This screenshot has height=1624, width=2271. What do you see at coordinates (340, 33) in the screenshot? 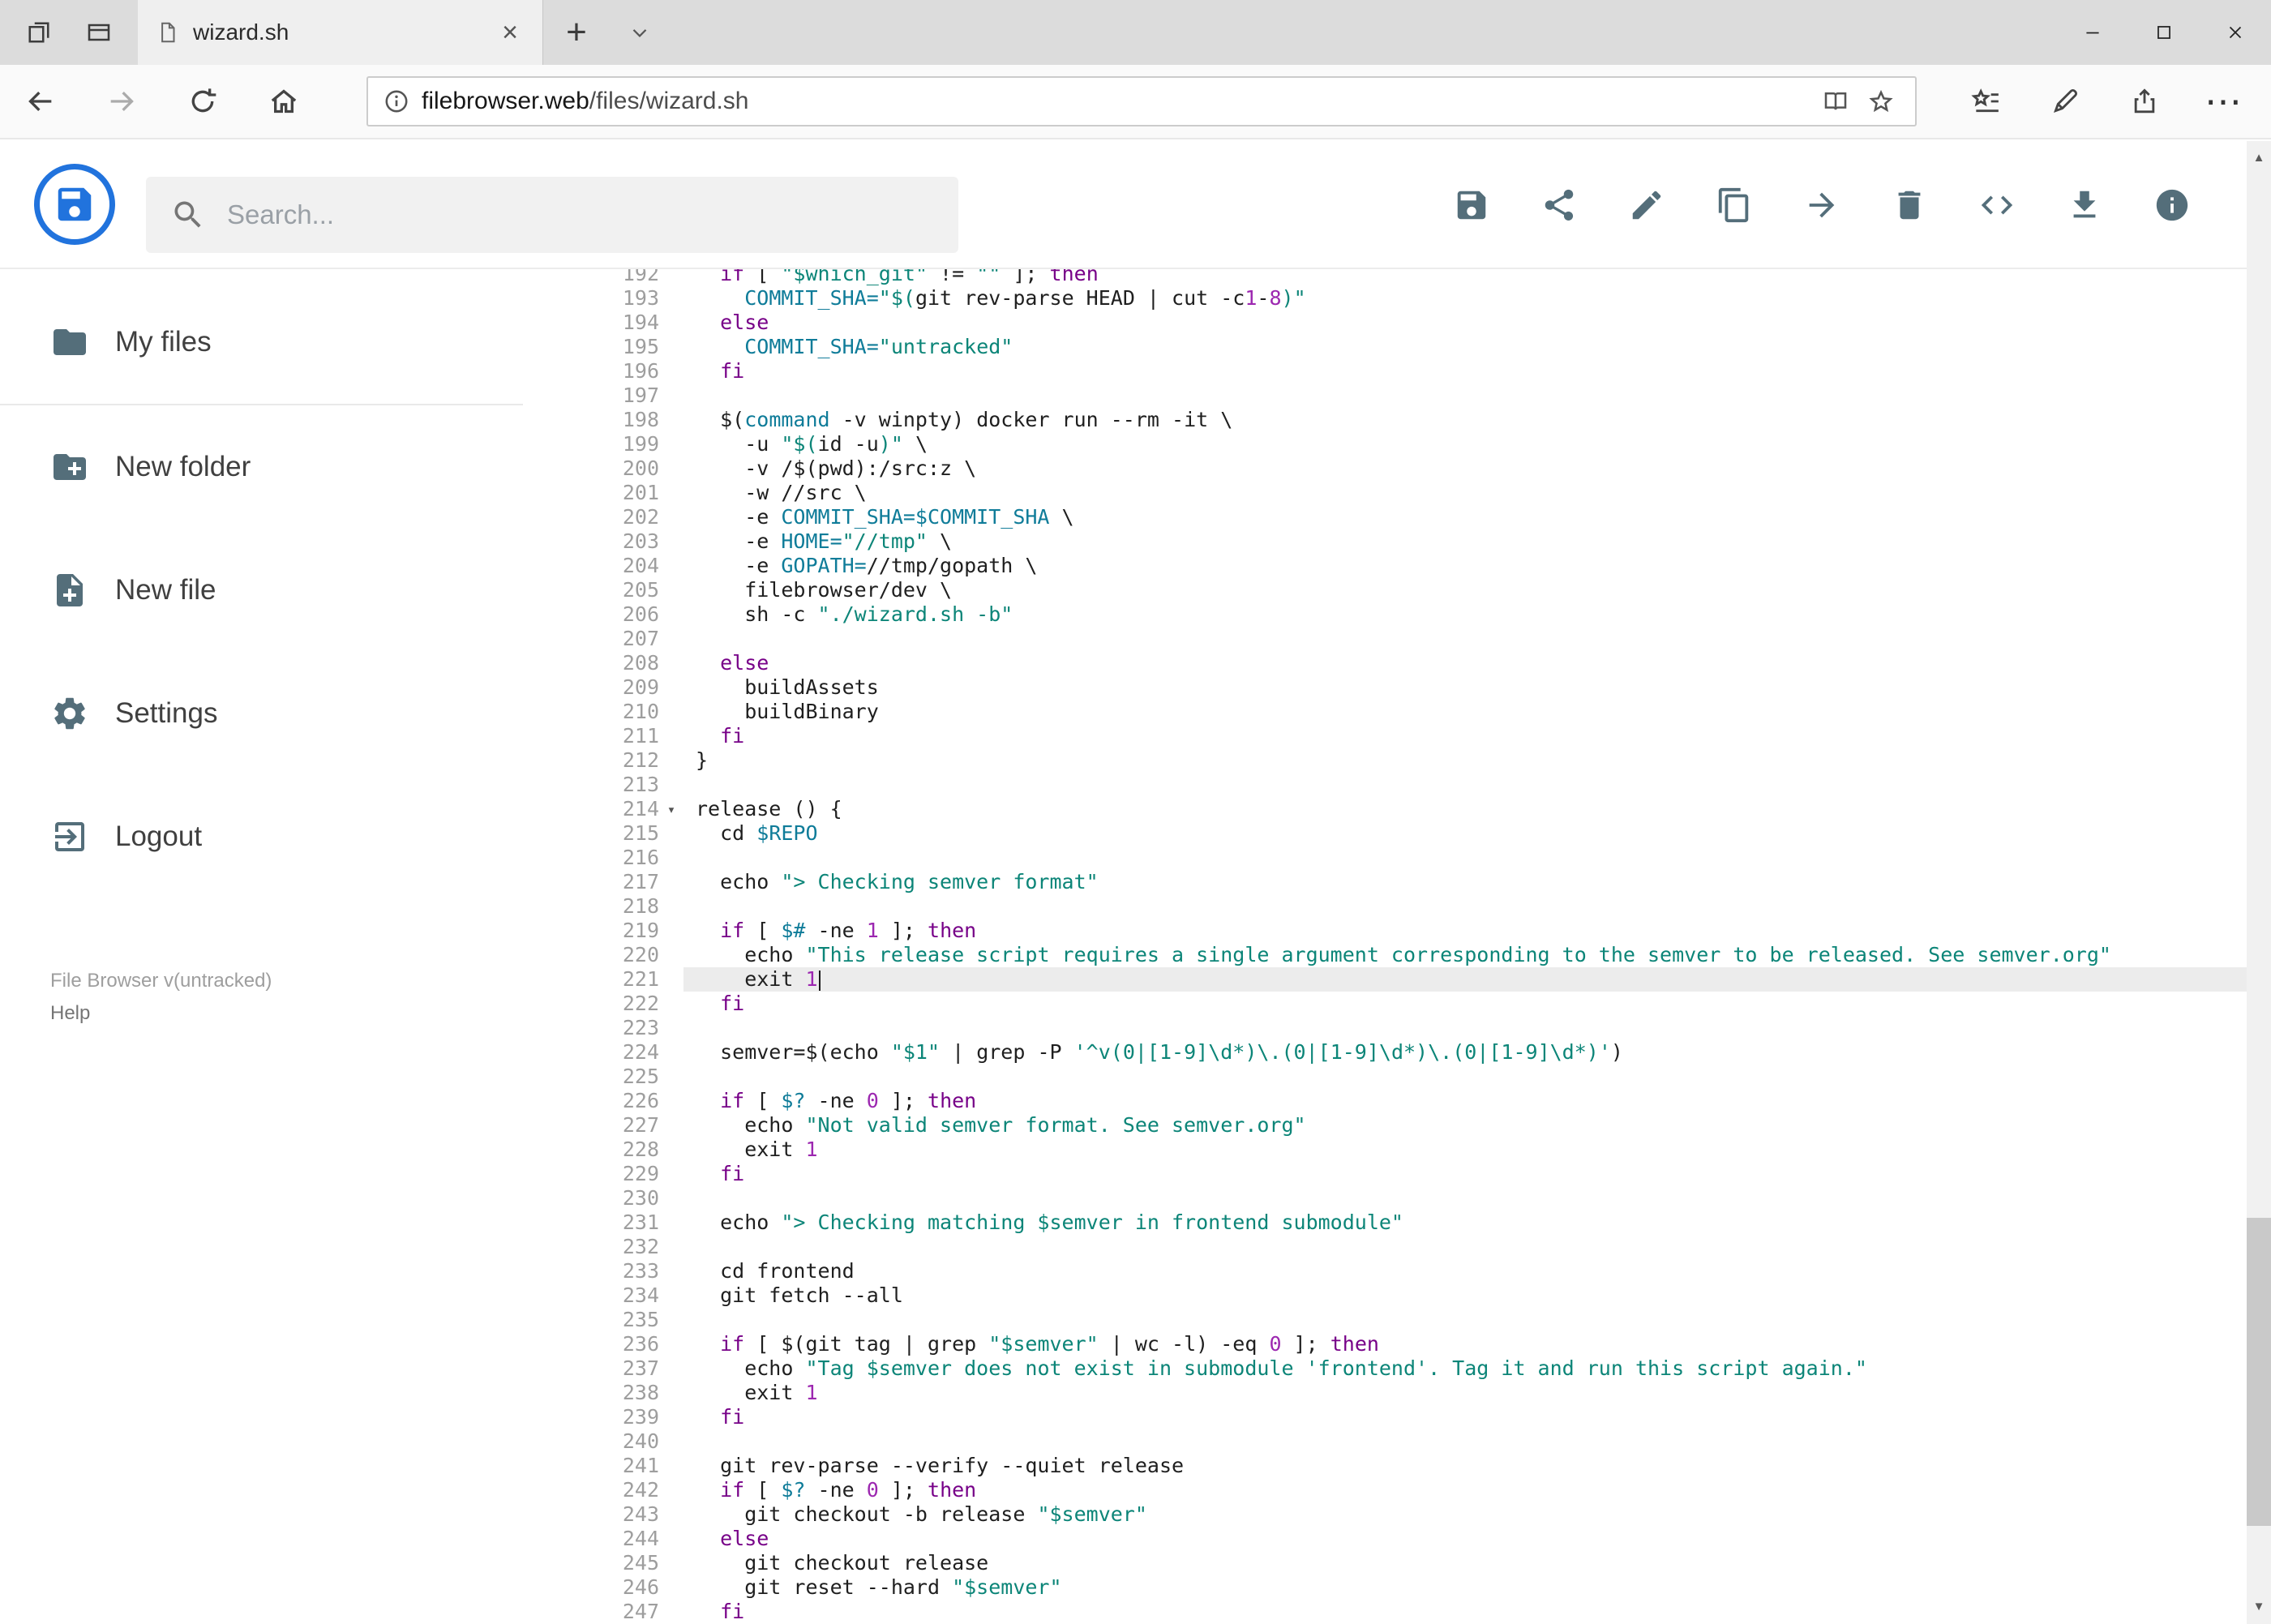
I see `browser-tab: wizard.sh ×` at bounding box center [340, 33].